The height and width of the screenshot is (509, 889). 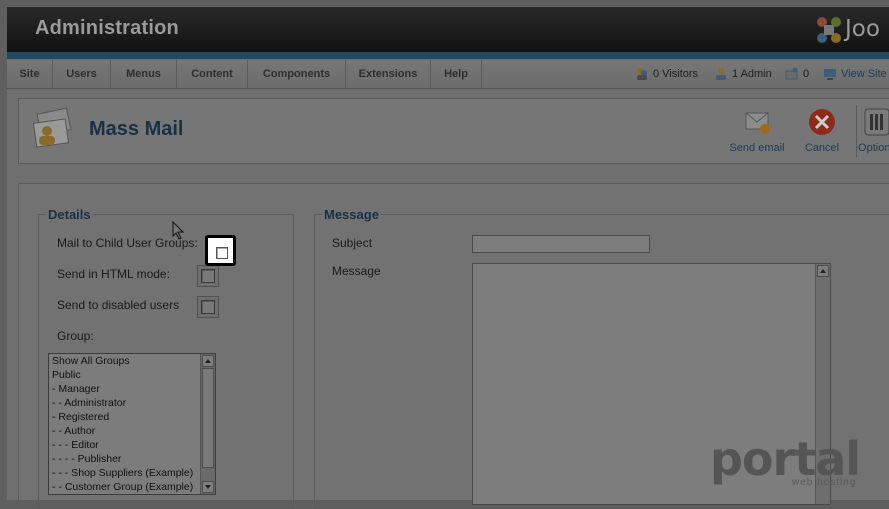 What do you see at coordinates (66, 375) in the screenshot?
I see `list-item: Public` at bounding box center [66, 375].